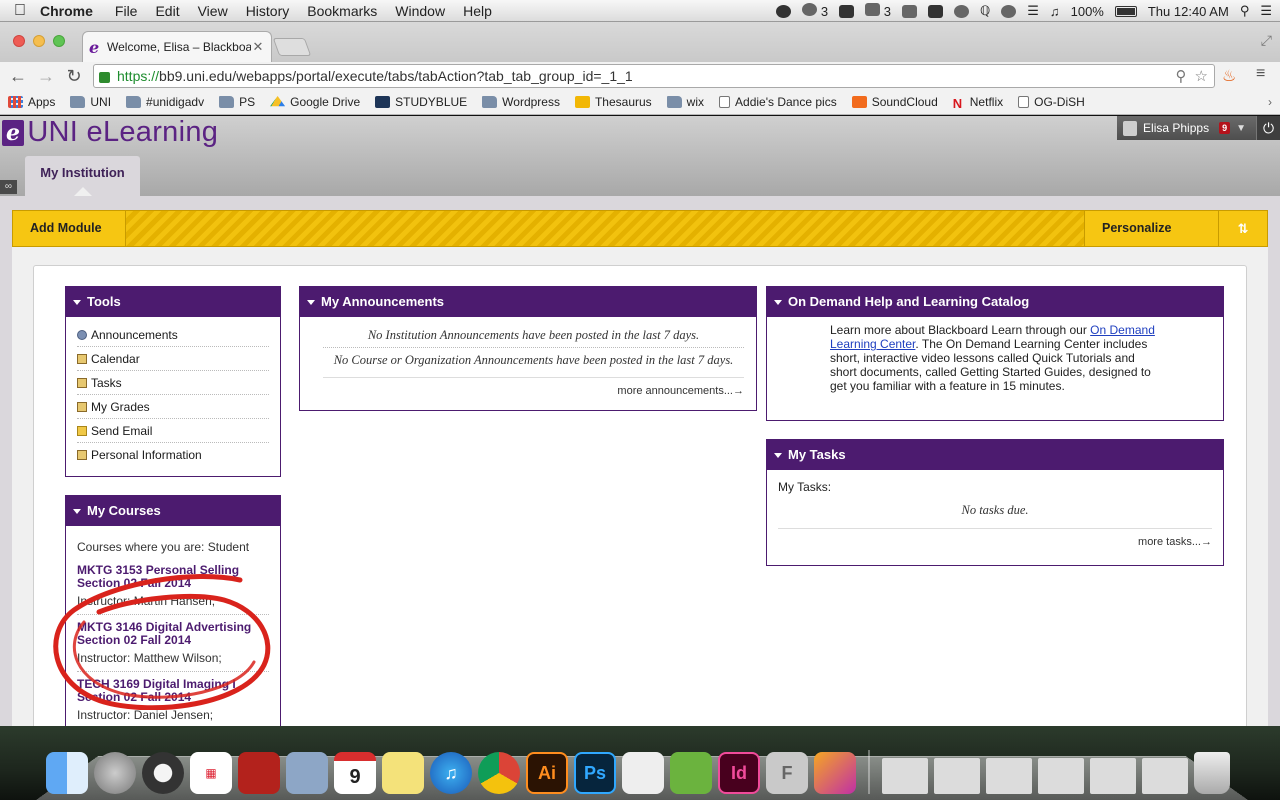  What do you see at coordinates (66, 11) in the screenshot?
I see `app-menu-chrome: Chrome` at bounding box center [66, 11].